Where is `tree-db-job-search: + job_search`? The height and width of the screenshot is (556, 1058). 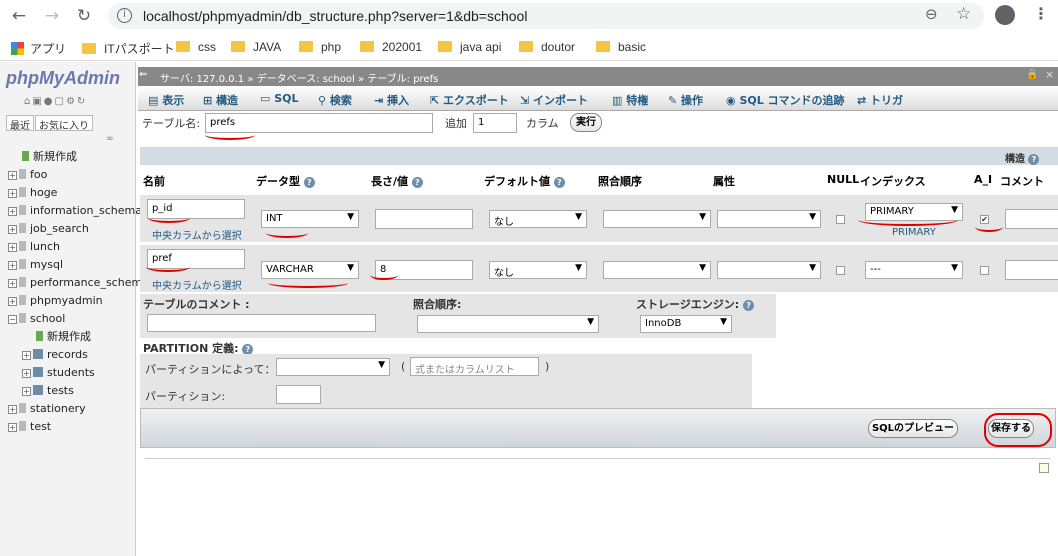
tree-db-job-search: + job_search is located at coordinates (72, 229).